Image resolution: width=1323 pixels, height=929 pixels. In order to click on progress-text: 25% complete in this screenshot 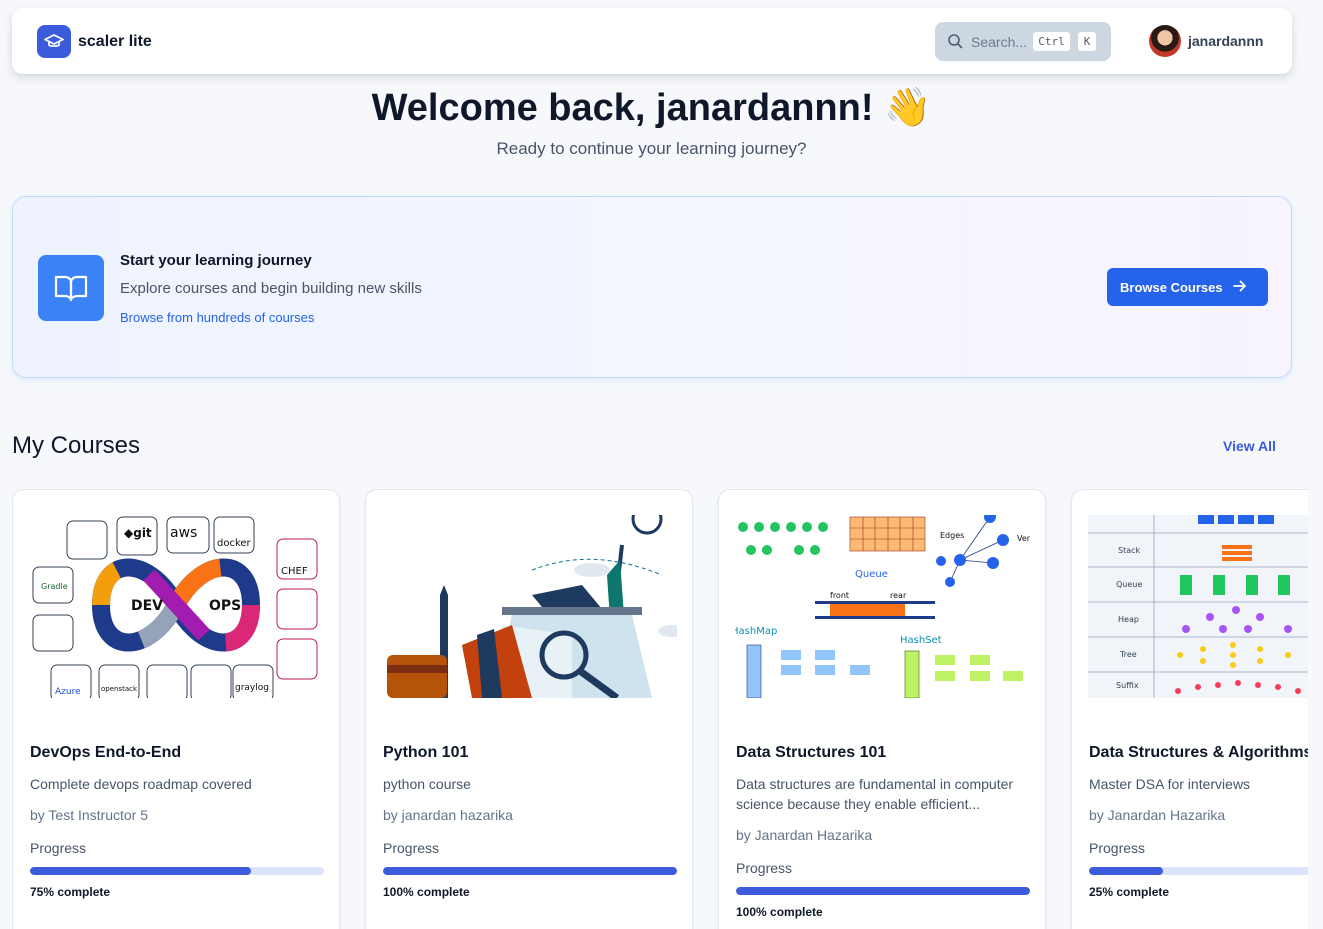, I will do `click(1129, 892)`.